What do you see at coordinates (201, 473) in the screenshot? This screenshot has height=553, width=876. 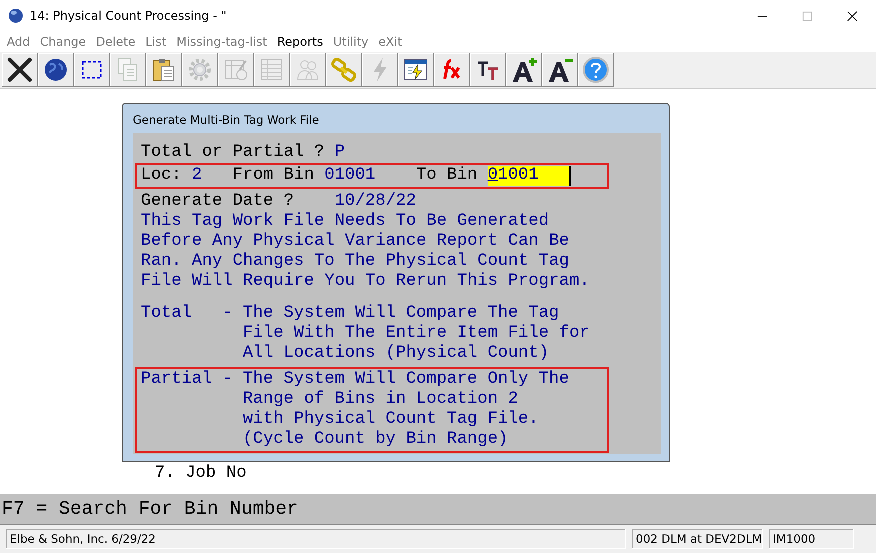 I see `screen-text: 7. Job No` at bounding box center [201, 473].